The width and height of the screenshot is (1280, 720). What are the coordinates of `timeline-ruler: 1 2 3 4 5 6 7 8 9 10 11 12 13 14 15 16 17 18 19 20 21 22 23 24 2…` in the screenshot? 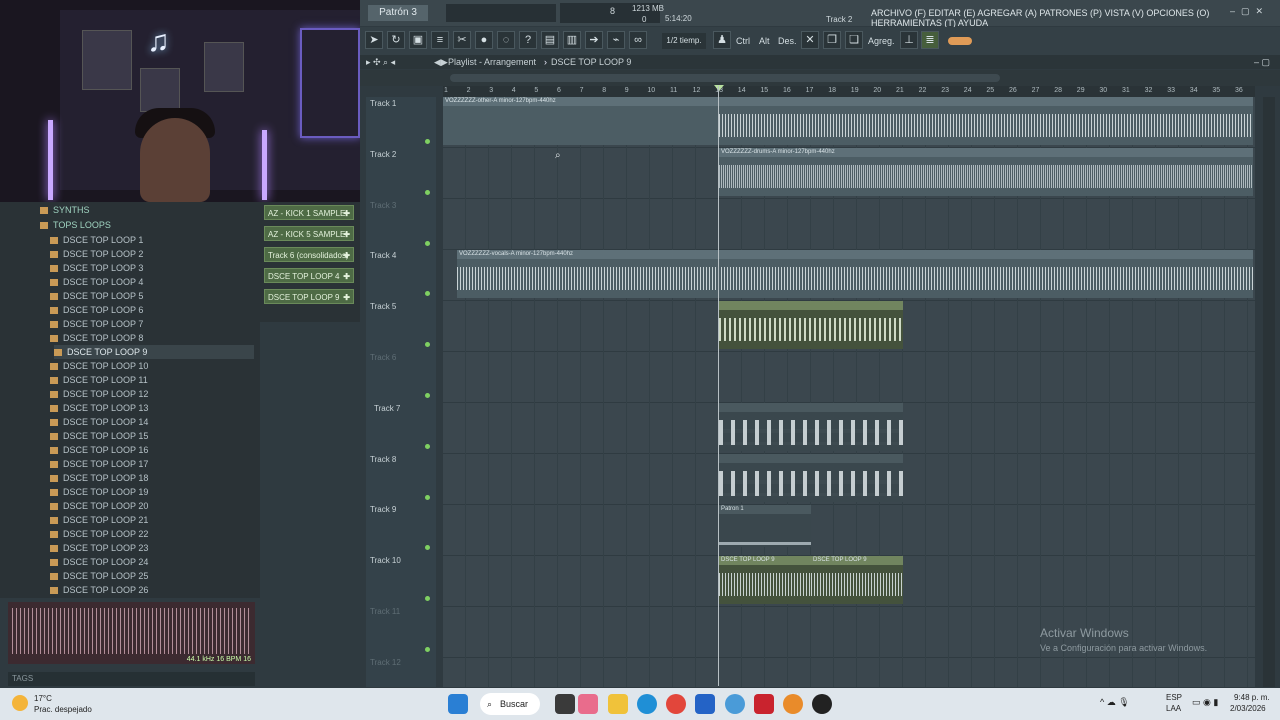 It's located at (849, 91).